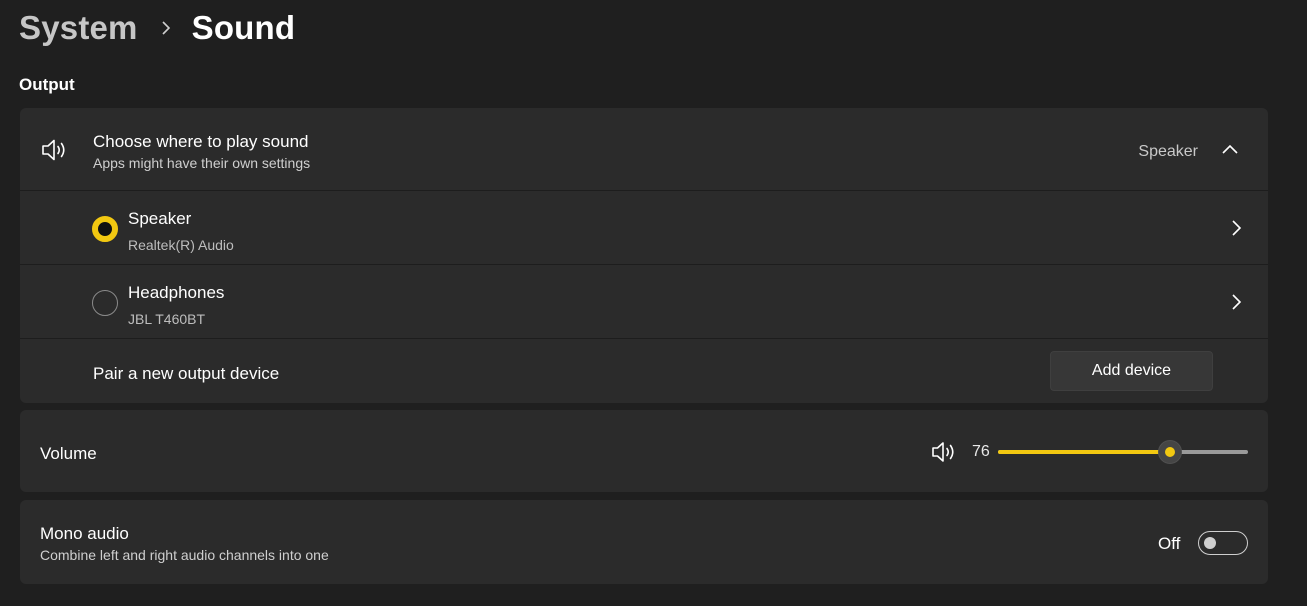  Describe the element at coordinates (68, 453) in the screenshot. I see `volume-label: Volume` at that location.